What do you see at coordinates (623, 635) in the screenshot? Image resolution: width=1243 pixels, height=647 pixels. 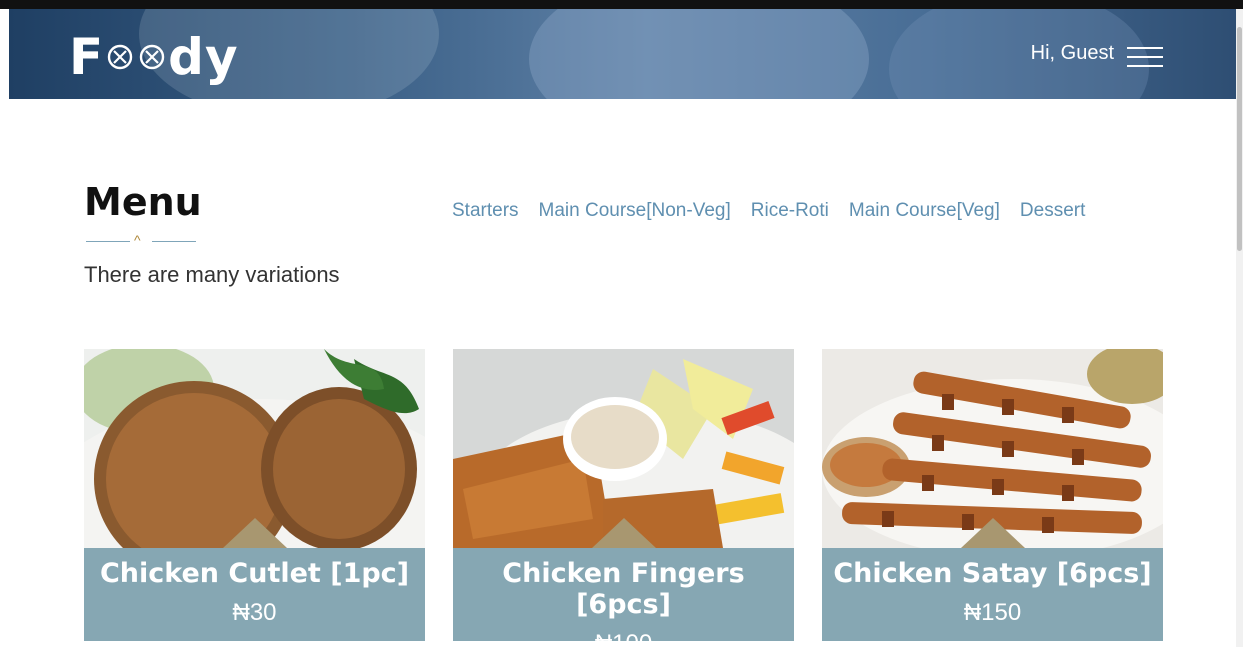 I see `item-price: ₦100` at bounding box center [623, 635].